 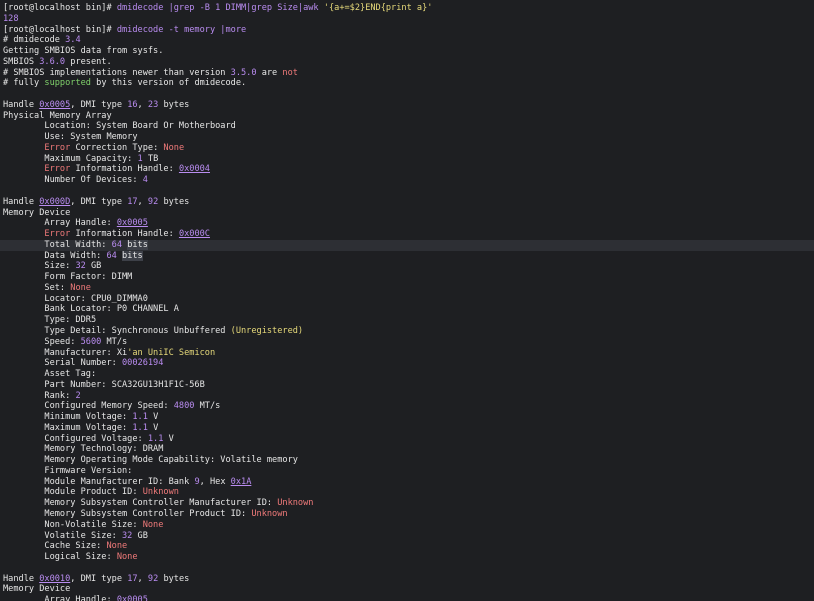 I want to click on terminal-line: Array Handle: 0x0005, so click(x=407, y=598).